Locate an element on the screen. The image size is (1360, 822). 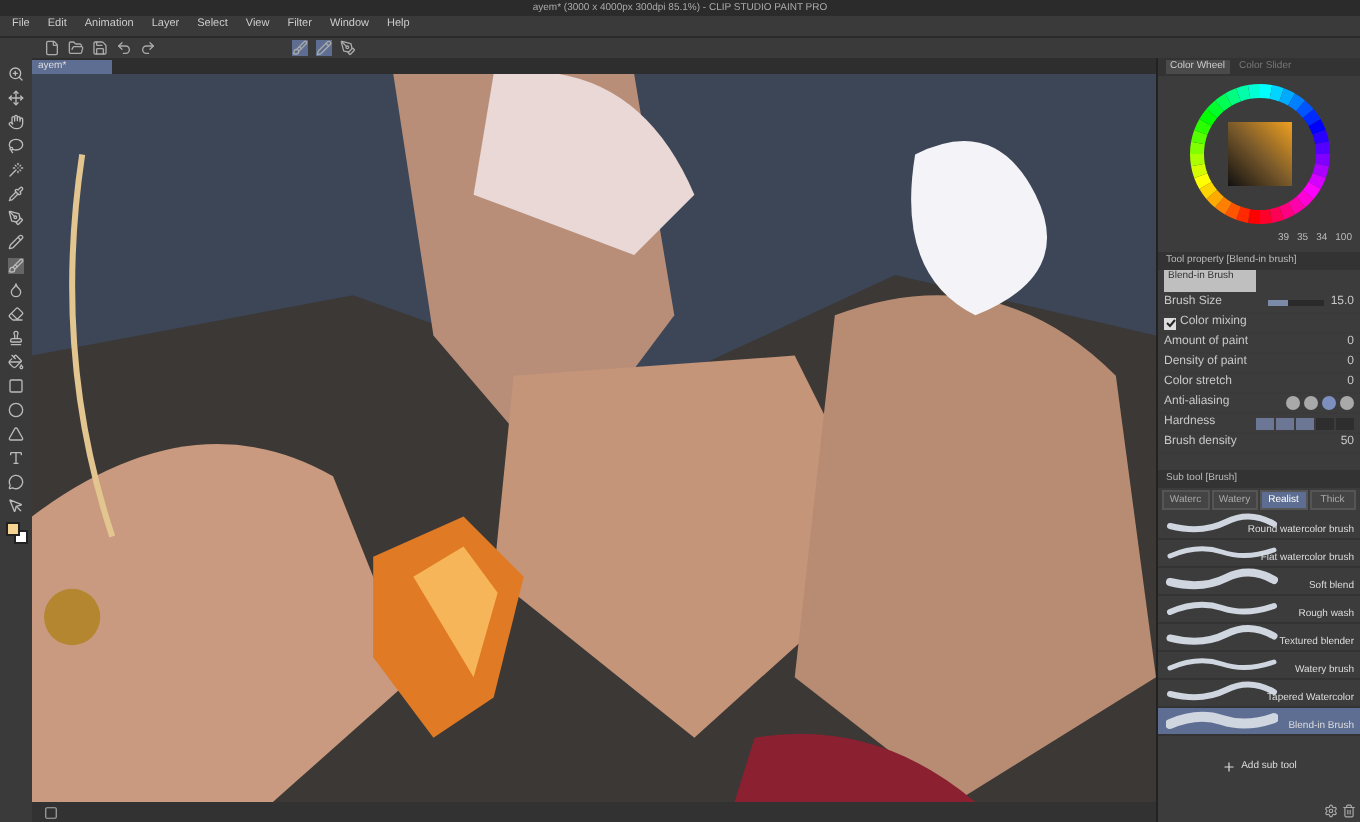
open-folder-icon is located at coordinates (76, 48).